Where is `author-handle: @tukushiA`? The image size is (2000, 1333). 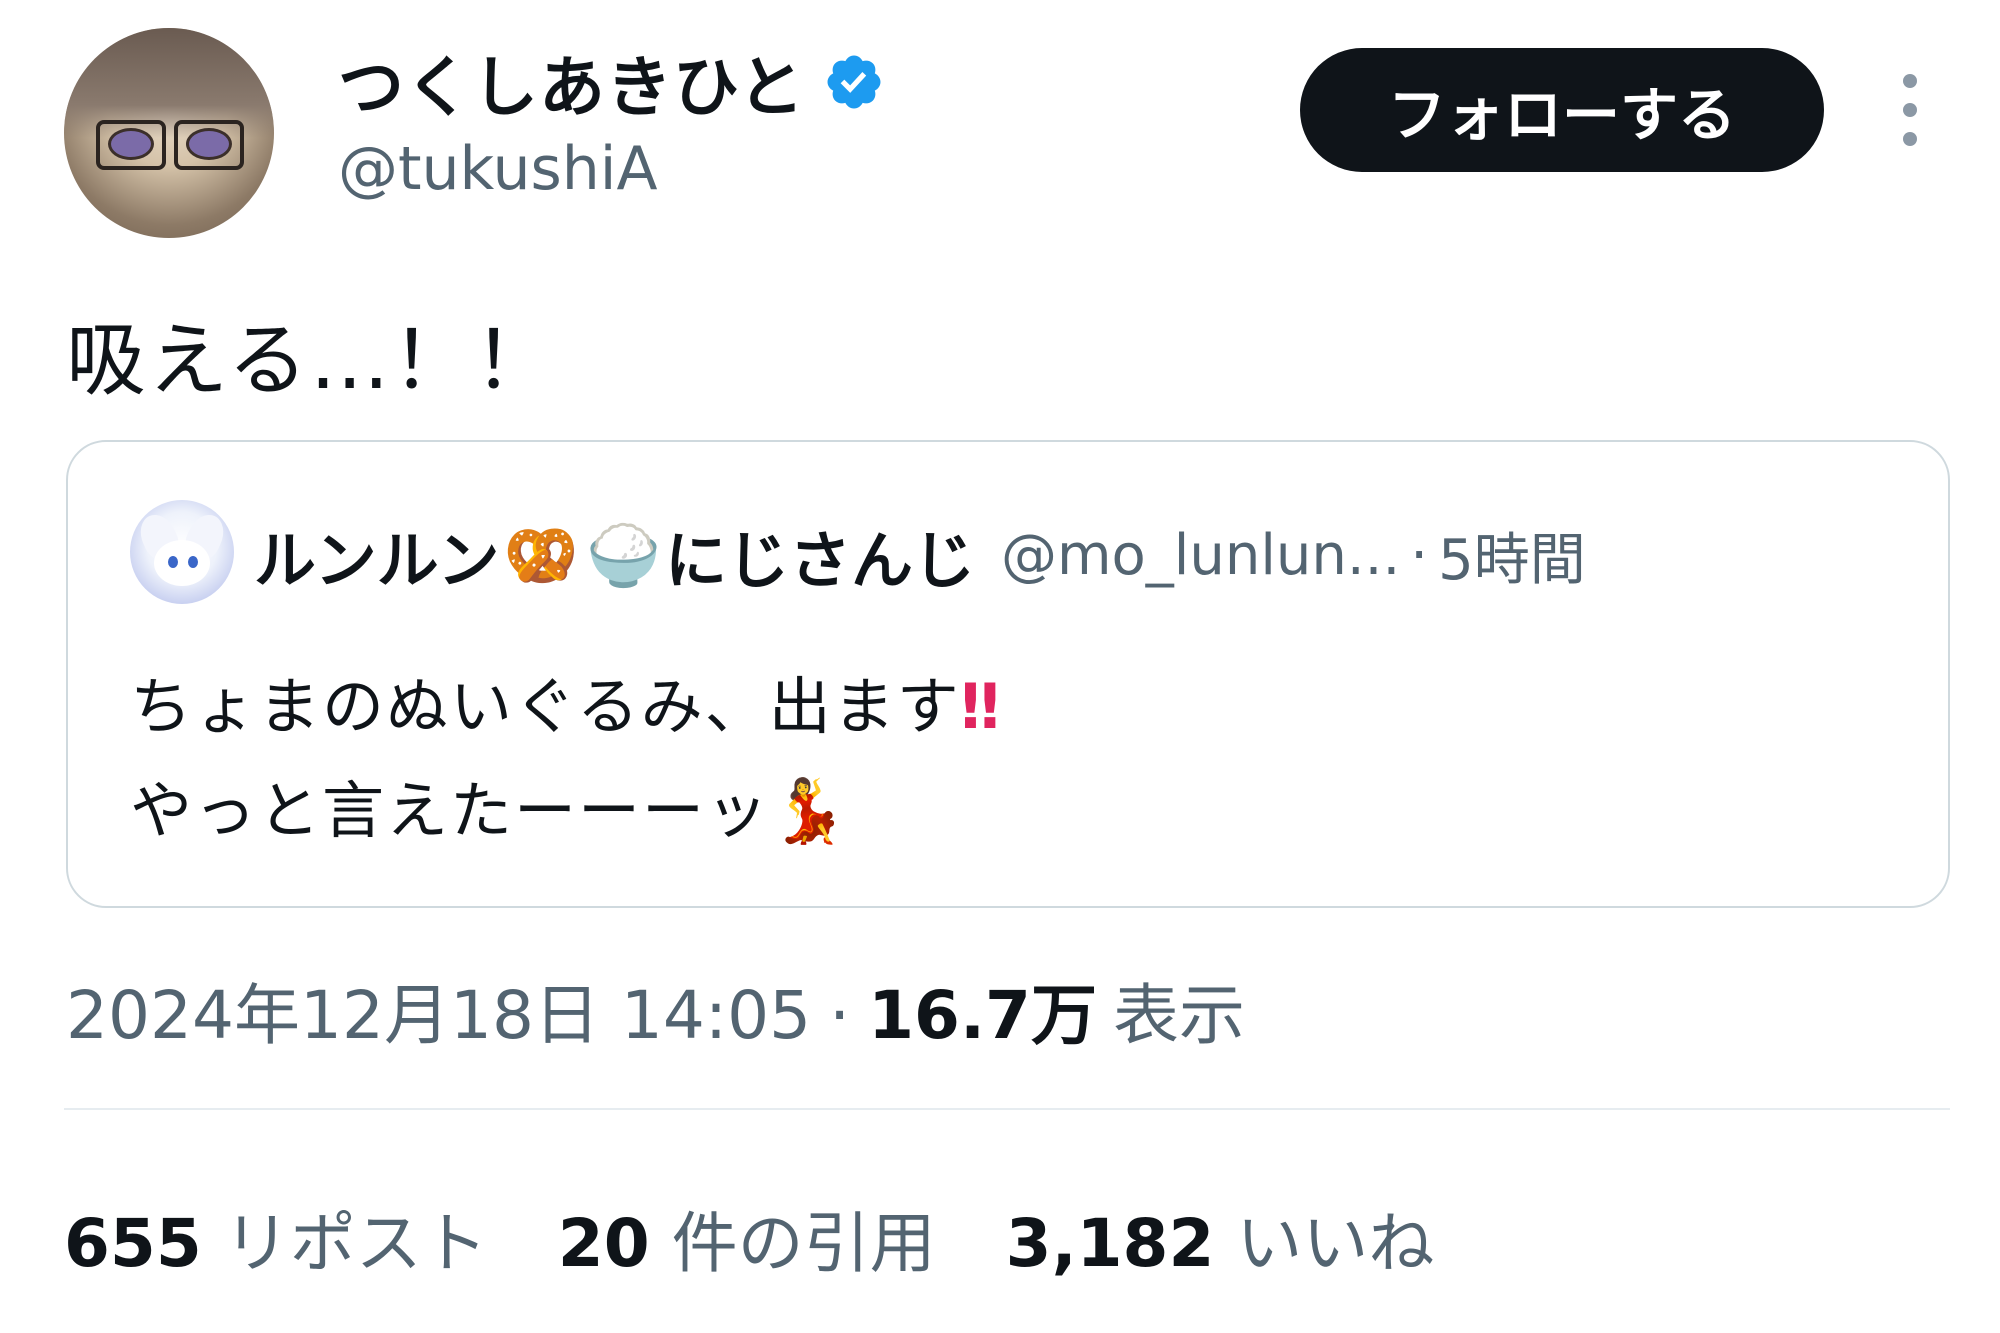 author-handle: @tukushiA is located at coordinates (497, 169).